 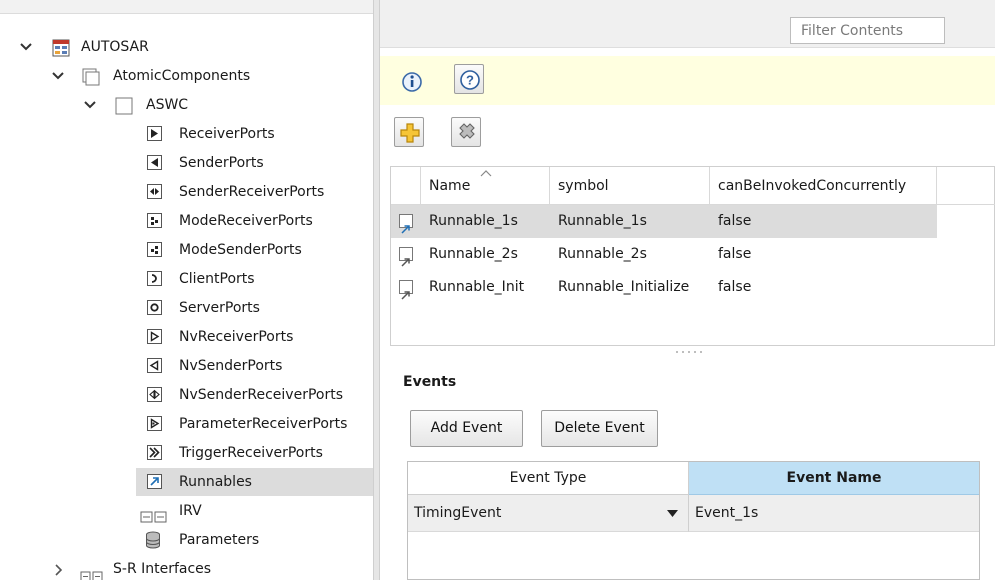 I want to click on tree-label: NvSenderPorts, so click(x=231, y=366).